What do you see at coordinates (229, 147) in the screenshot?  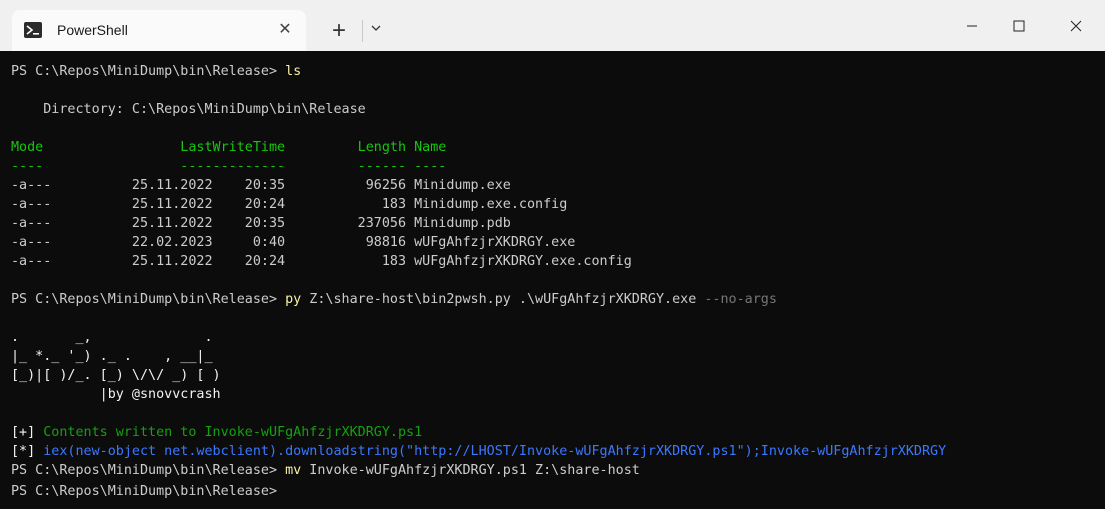 I see `table-header: Mode LastWriteTime Length Name` at bounding box center [229, 147].